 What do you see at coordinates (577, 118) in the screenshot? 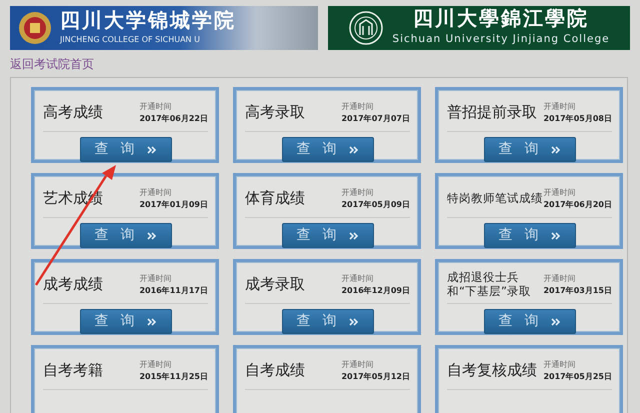
I see `open-date: 2017年05月08日` at bounding box center [577, 118].